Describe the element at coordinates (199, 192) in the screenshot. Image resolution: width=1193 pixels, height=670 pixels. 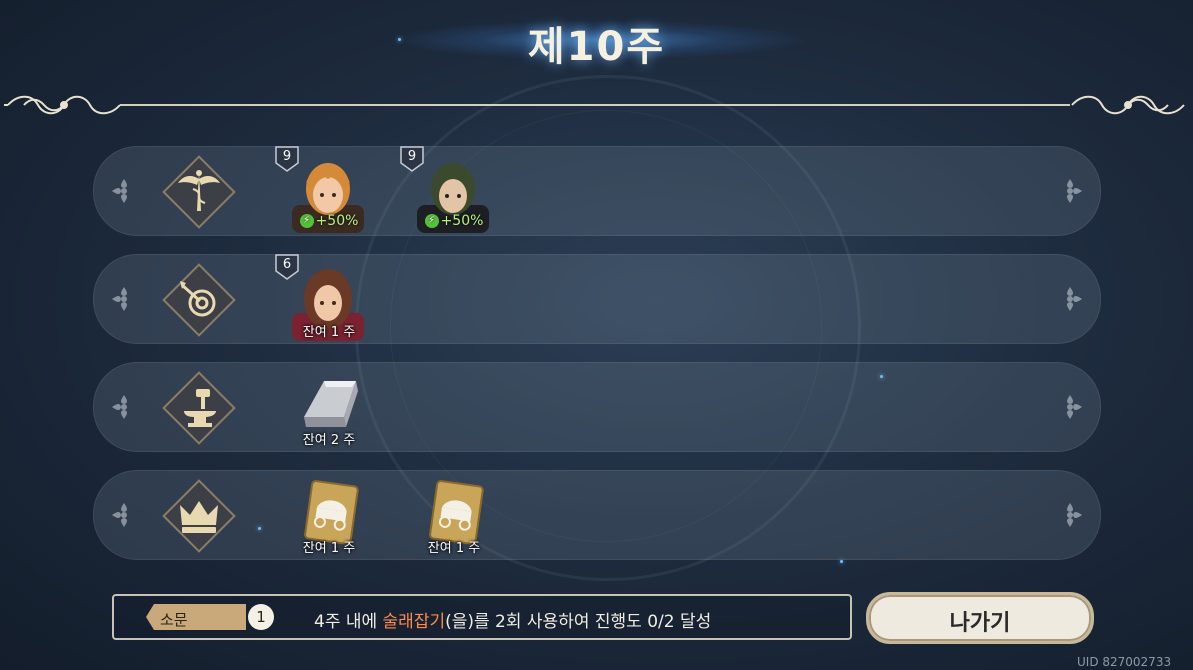
I see `caduceus-icon` at that location.